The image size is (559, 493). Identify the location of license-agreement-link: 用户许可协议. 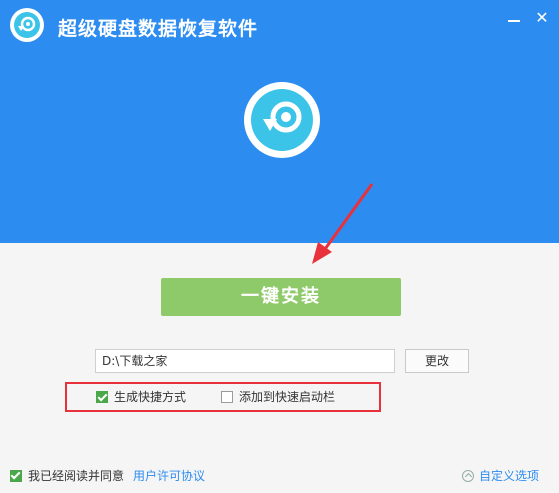
(169, 476).